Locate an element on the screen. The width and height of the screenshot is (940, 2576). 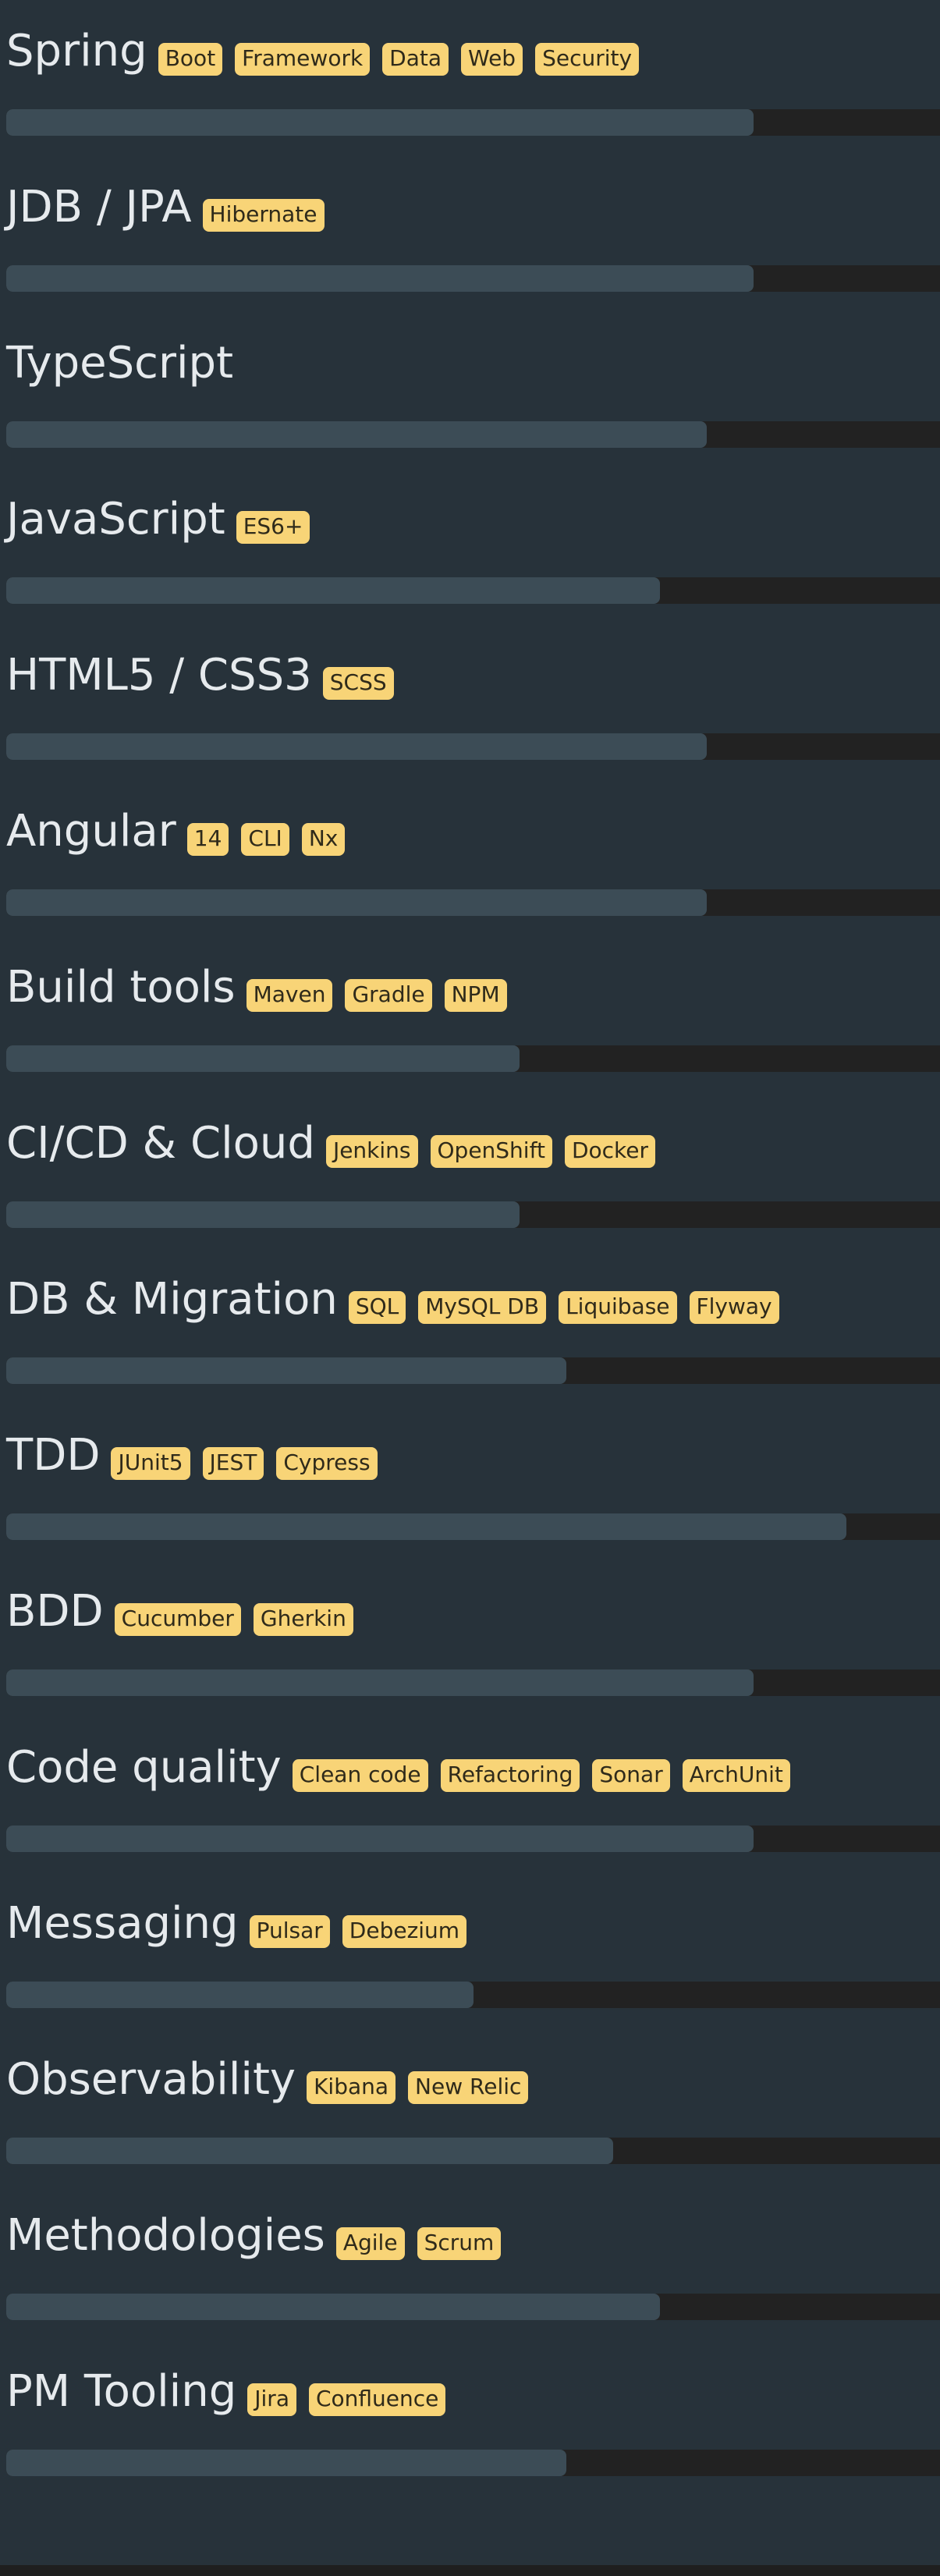
skill-tag: Debezium is located at coordinates (404, 1931).